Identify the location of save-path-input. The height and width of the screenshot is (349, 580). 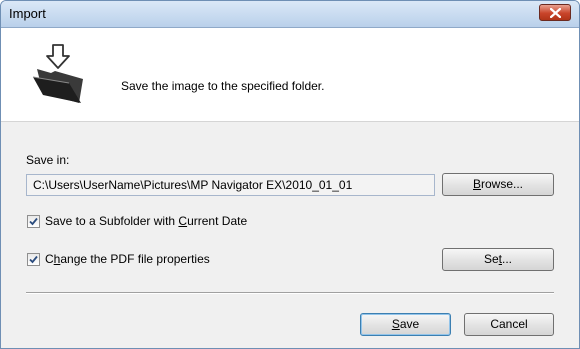
(230, 185).